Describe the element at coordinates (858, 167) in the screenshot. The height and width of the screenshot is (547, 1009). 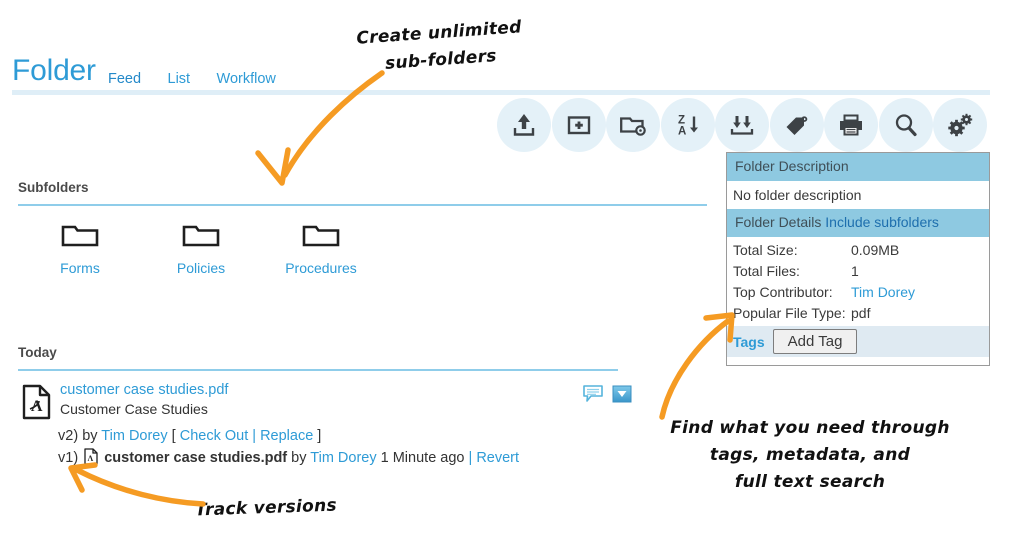
I see `folder-description-header: Folder Description` at that location.